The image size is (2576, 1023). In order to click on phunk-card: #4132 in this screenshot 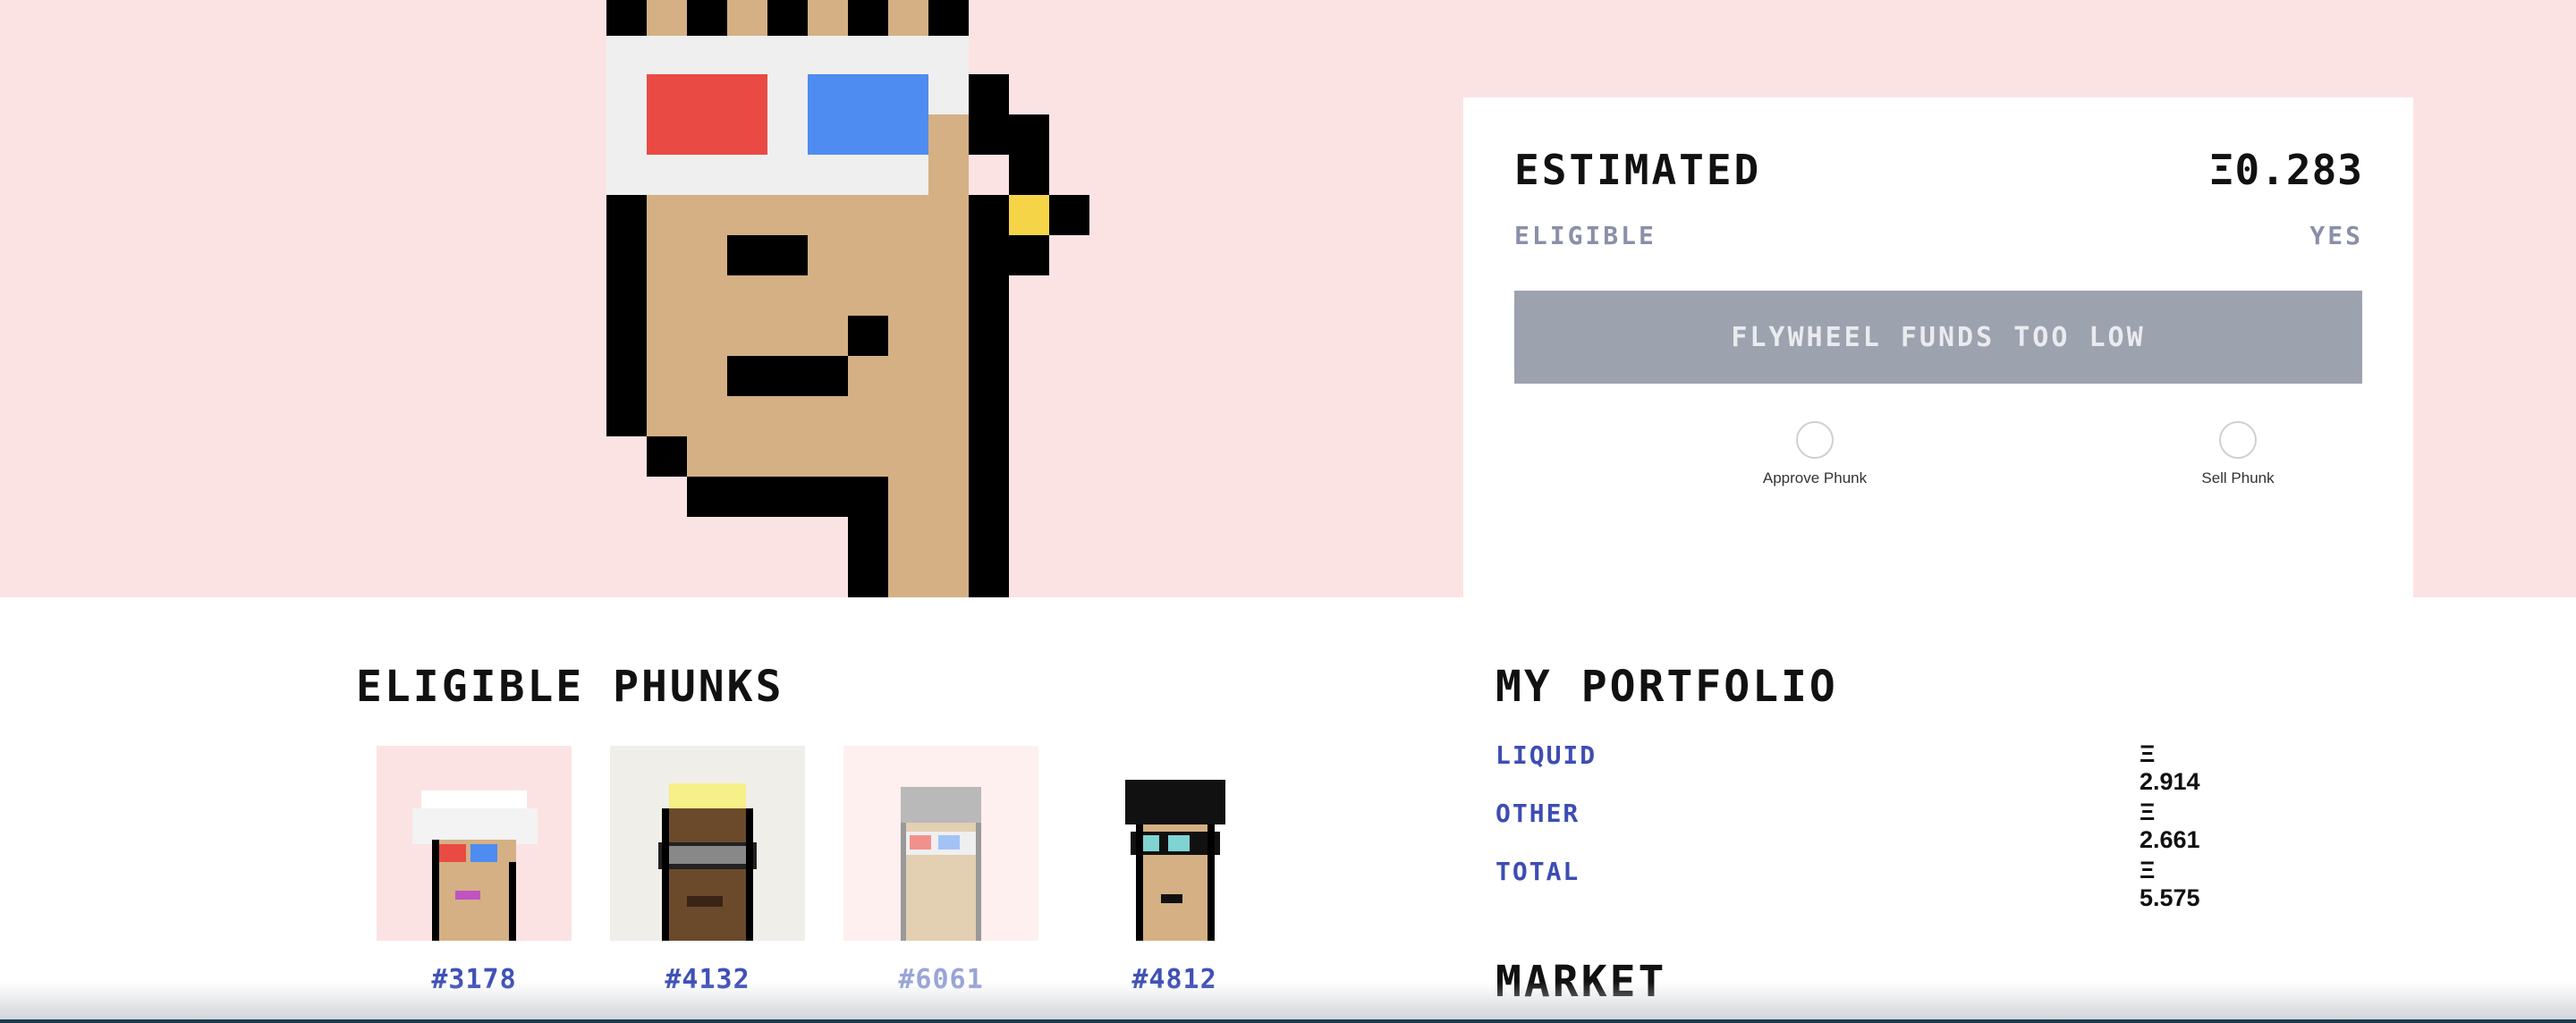, I will do `click(707, 870)`.